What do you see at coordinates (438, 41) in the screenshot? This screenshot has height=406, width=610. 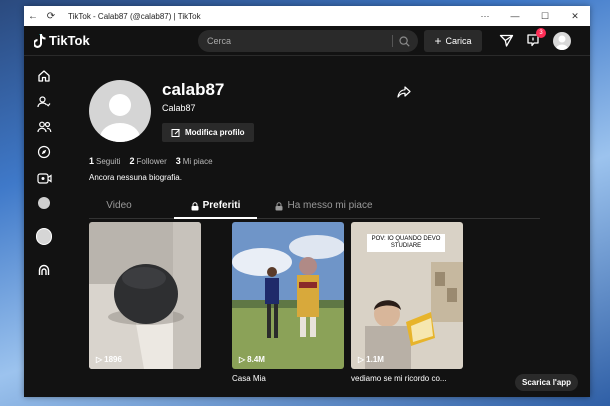 I see `plus-icon: +` at bounding box center [438, 41].